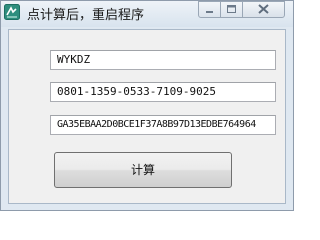 Image resolution: width=320 pixels, height=240 pixels. Describe the element at coordinates (86, 15) in the screenshot. I see `window-title: 点计算后，重启程序` at that location.